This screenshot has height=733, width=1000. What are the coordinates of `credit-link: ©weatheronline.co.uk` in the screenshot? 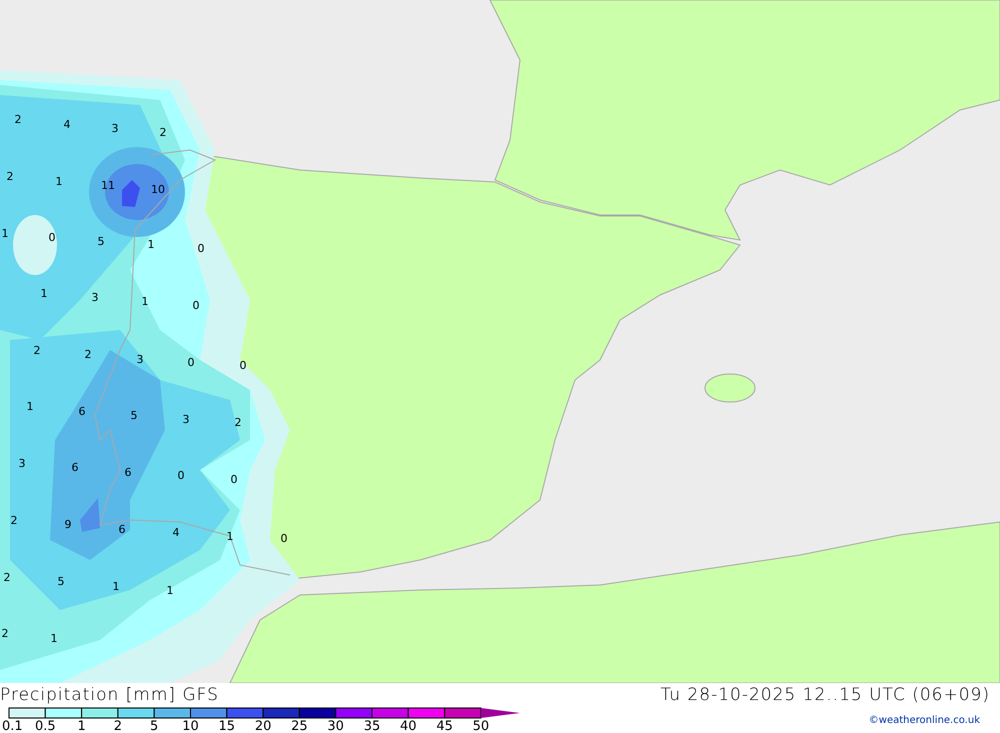 It's located at (924, 720).